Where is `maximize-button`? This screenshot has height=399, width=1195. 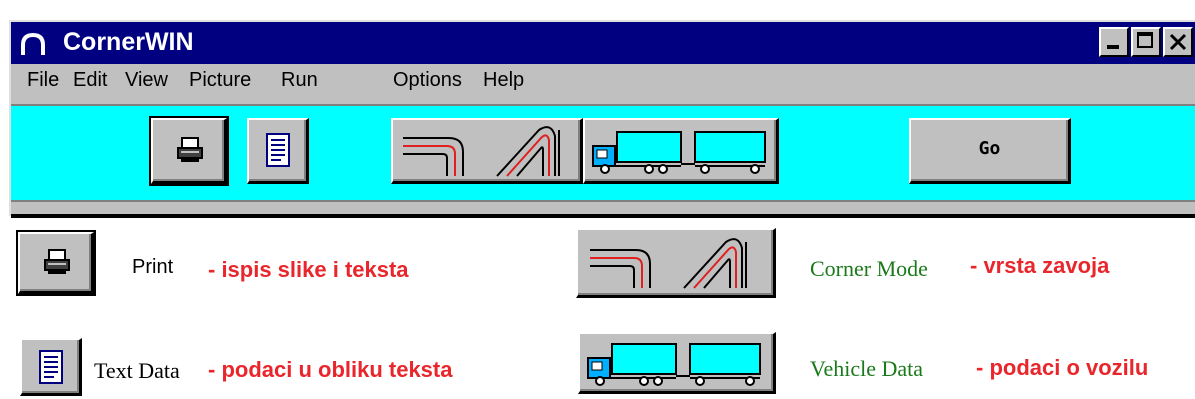
maximize-button is located at coordinates (1146, 42).